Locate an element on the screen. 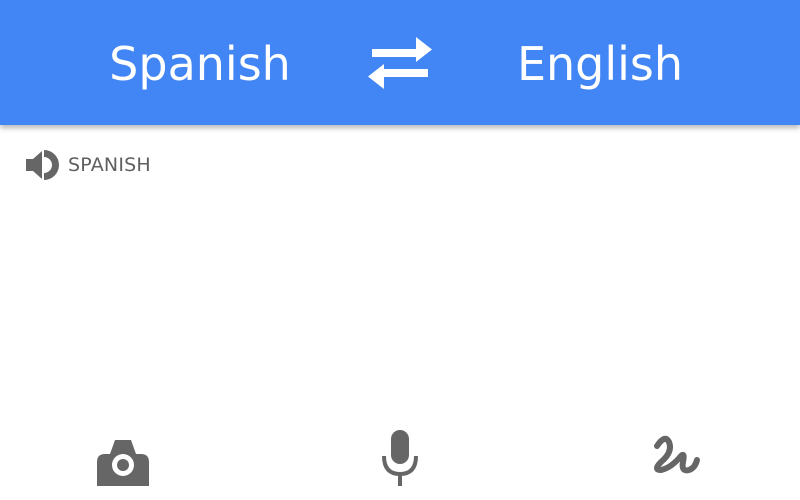  handwriting-icon is located at coordinates (675, 456).